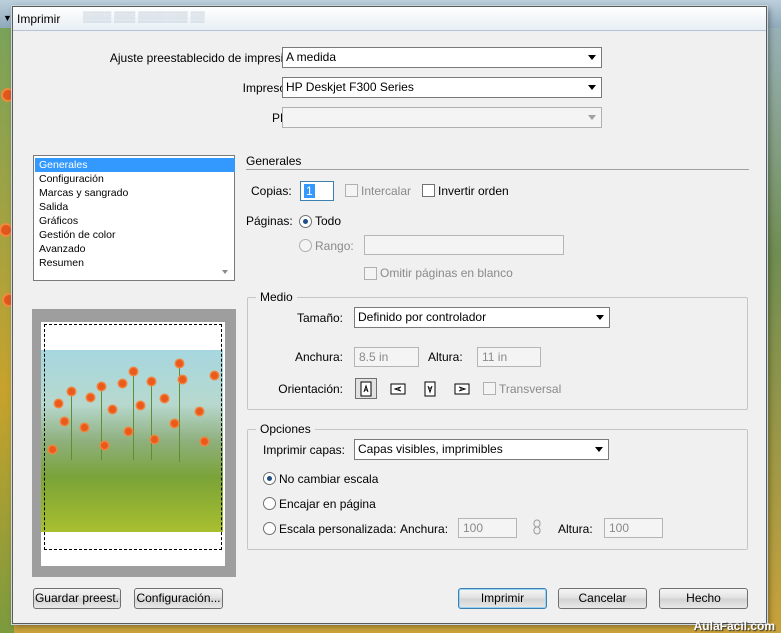 This screenshot has height=633, width=781. Describe the element at coordinates (398, 388) in the screenshot. I see `landscape-icon` at that location.